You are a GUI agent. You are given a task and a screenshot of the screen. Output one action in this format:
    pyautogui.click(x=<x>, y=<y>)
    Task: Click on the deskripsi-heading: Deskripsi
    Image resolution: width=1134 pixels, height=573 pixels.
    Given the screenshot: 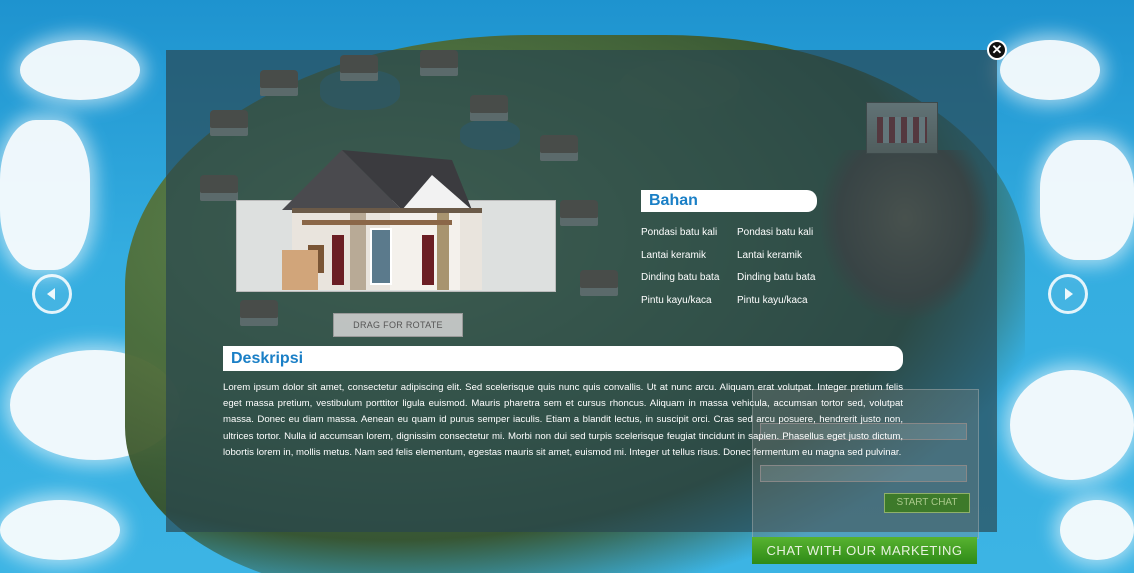 What is the action you would take?
    pyautogui.click(x=563, y=358)
    